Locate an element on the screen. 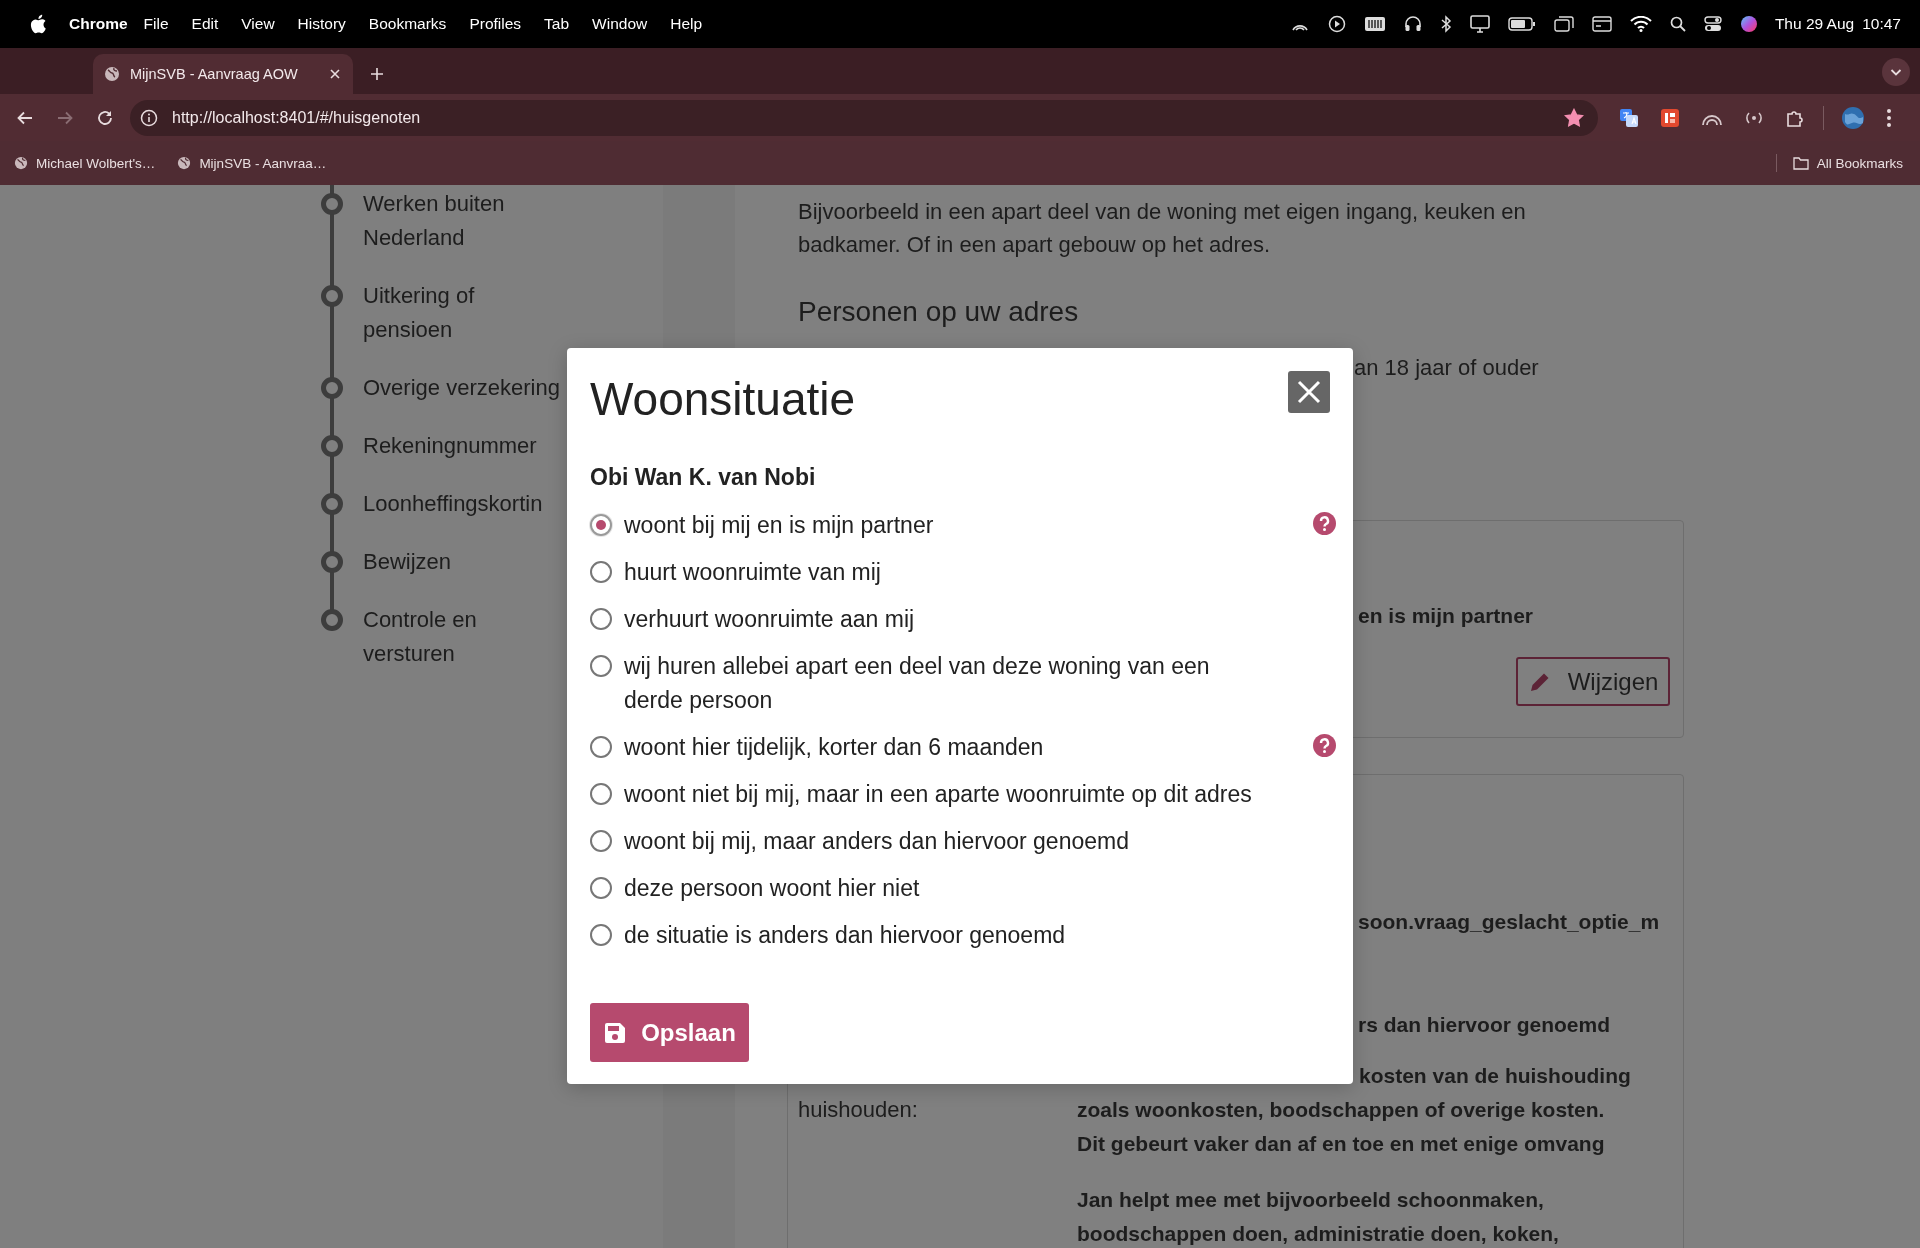 The width and height of the screenshot is (1920, 1248). control-center-icon is located at coordinates (1712, 24).